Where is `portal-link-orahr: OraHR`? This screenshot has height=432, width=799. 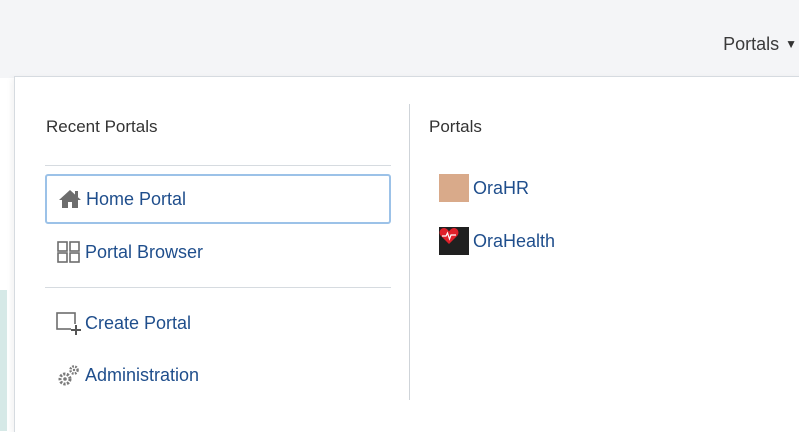
portal-link-orahr: OraHR is located at coordinates (484, 188).